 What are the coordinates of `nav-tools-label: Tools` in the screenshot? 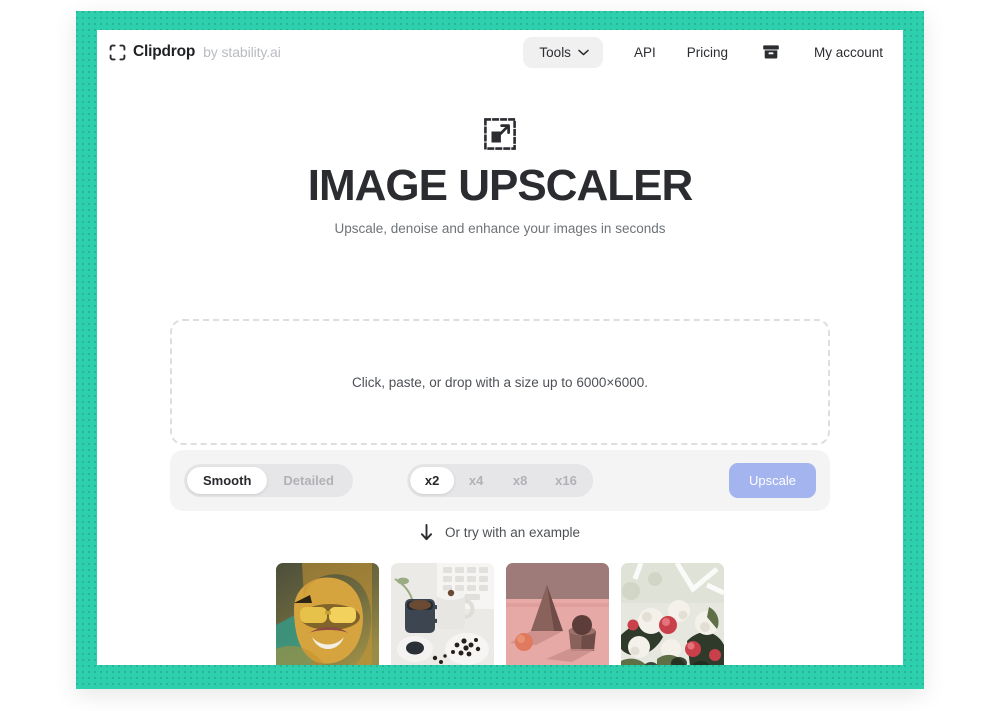 It's located at (555, 52).